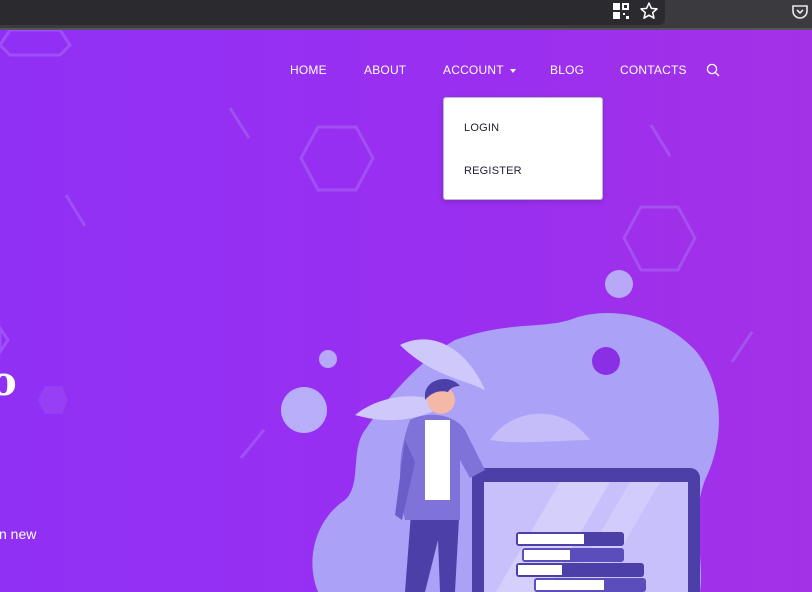 Image resolution: width=812 pixels, height=592 pixels. Describe the element at coordinates (481, 128) in the screenshot. I see `dropdown-item-login: LOGIN` at that location.